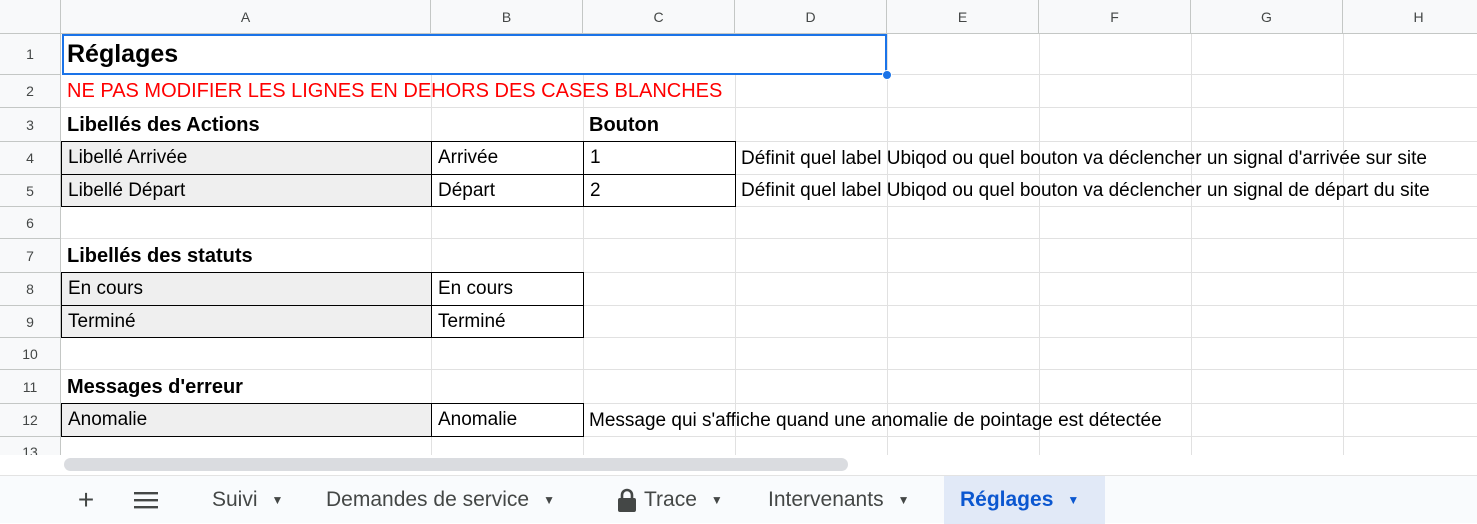 Image resolution: width=1477 pixels, height=524 pixels. Describe the element at coordinates (30, 223) in the screenshot. I see `row-header-6: 6` at that location.